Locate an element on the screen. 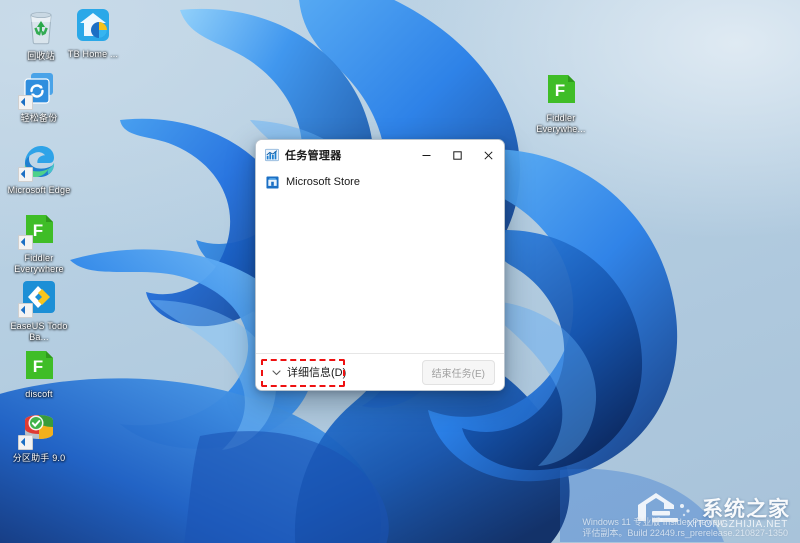 This screenshot has width=800, height=543. backup-sync-icon is located at coordinates (39, 89).